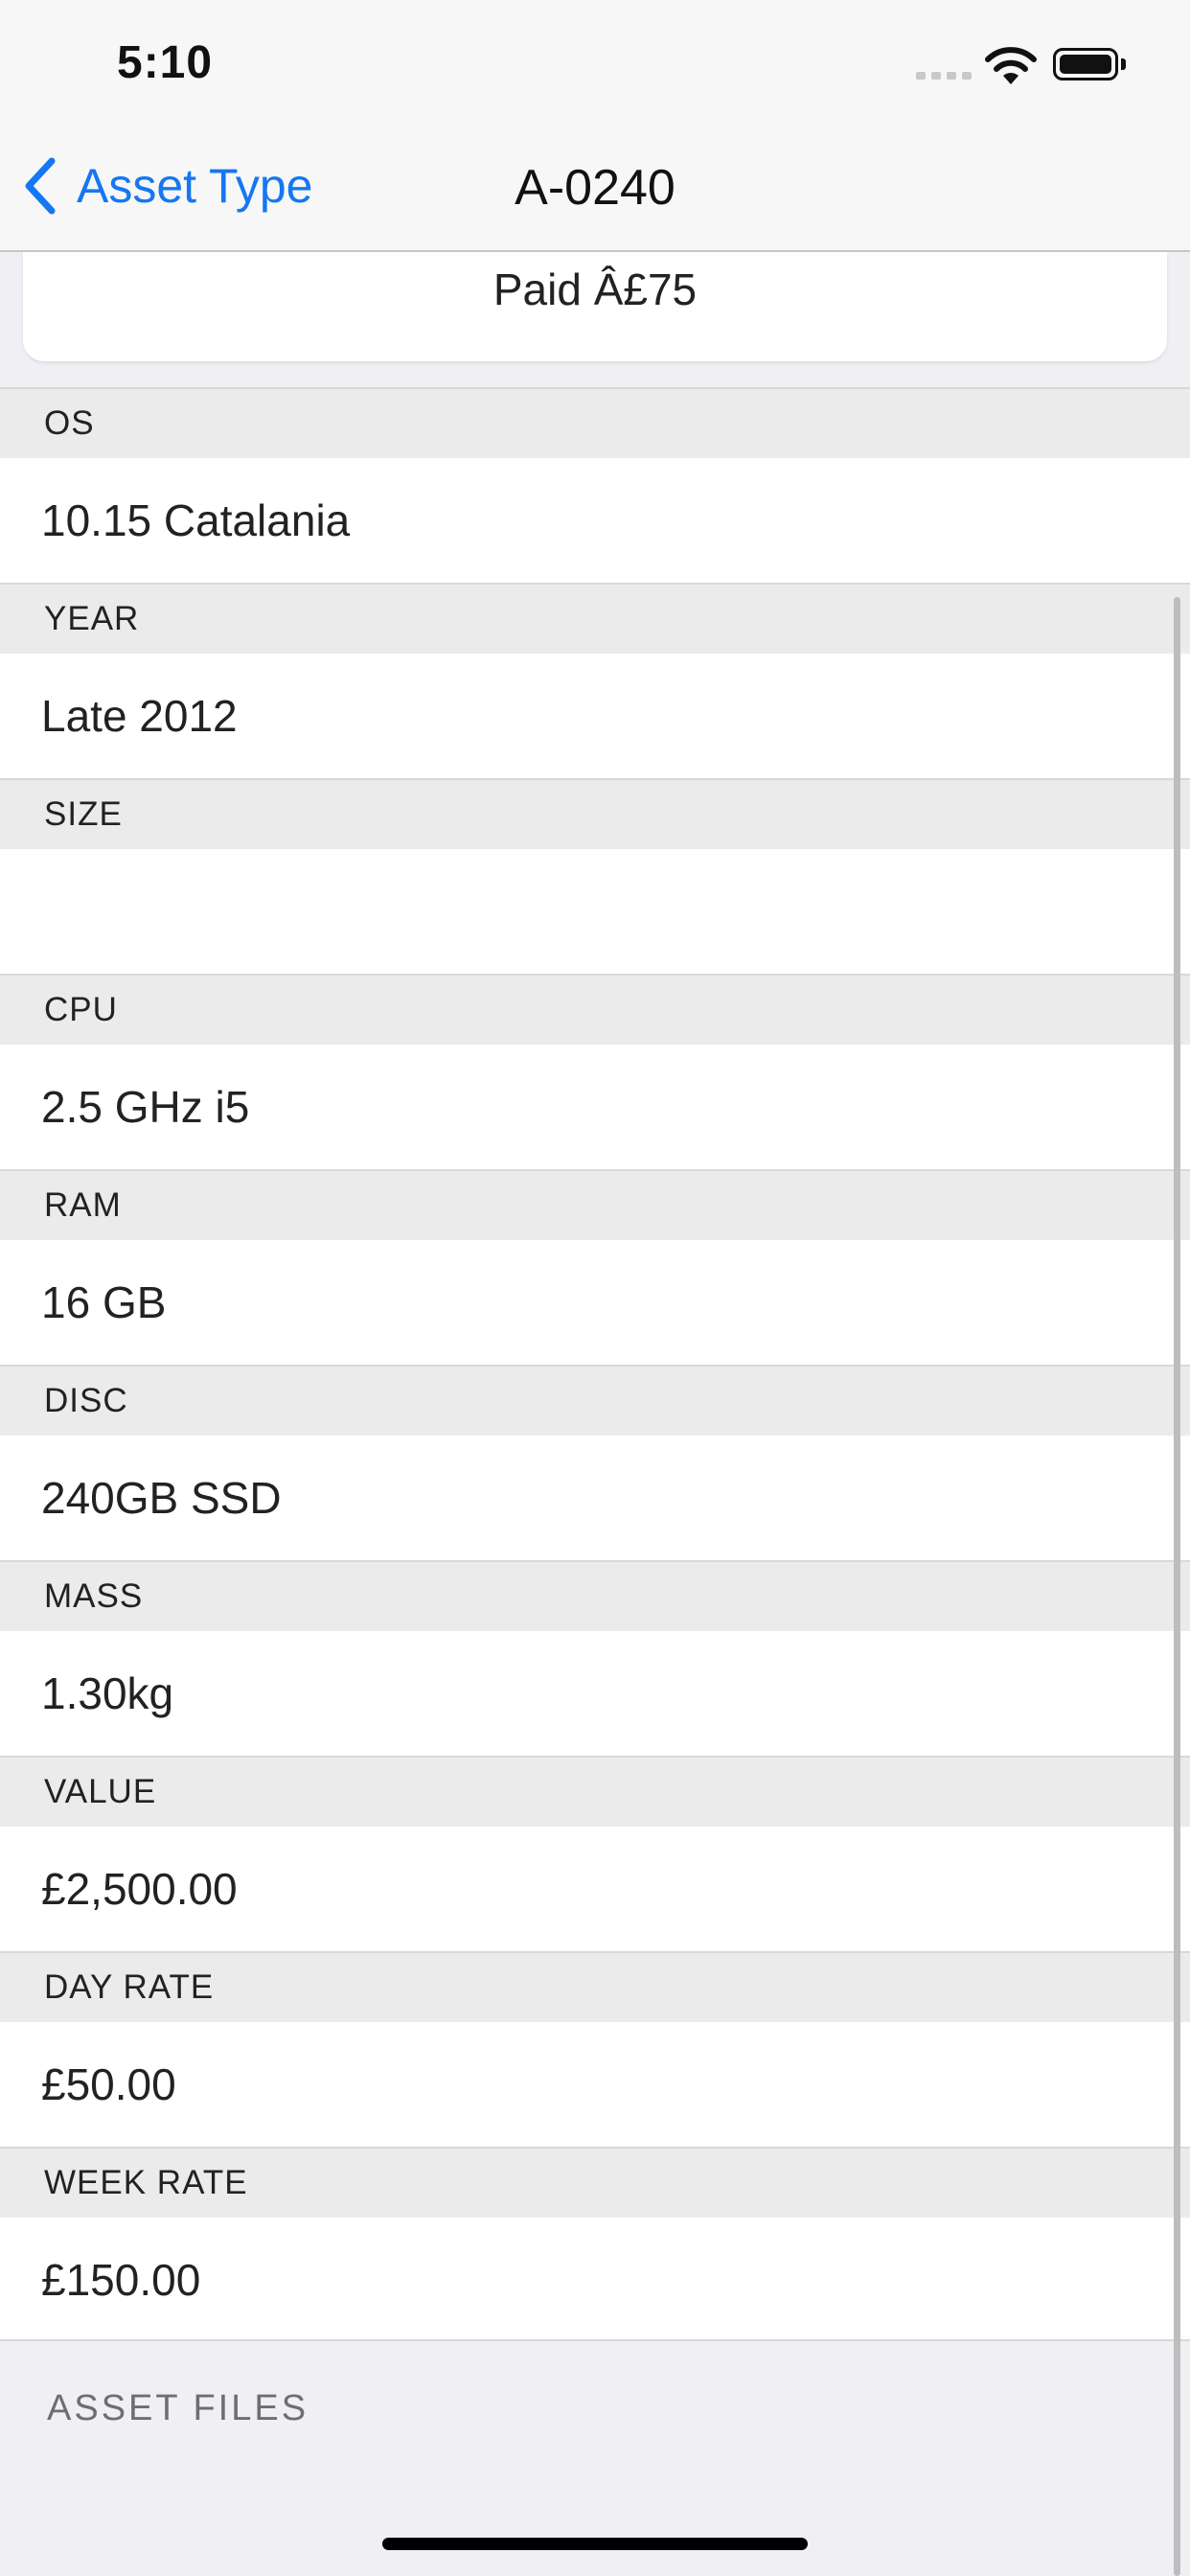 This screenshot has height=2576, width=1190. What do you see at coordinates (595, 1791) in the screenshot?
I see `field-header-value: VALUE` at bounding box center [595, 1791].